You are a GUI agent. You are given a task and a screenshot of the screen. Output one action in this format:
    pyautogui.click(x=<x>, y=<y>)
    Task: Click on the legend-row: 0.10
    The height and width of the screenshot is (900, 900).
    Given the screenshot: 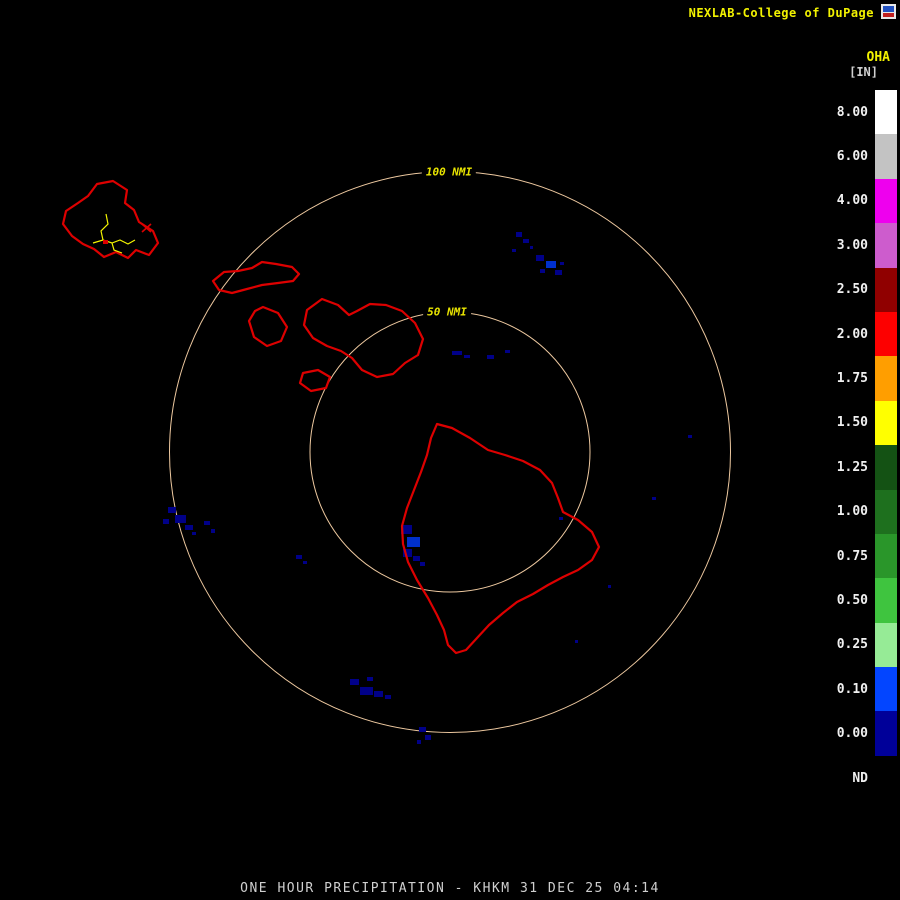 What is the action you would take?
    pyautogui.click(x=866, y=689)
    